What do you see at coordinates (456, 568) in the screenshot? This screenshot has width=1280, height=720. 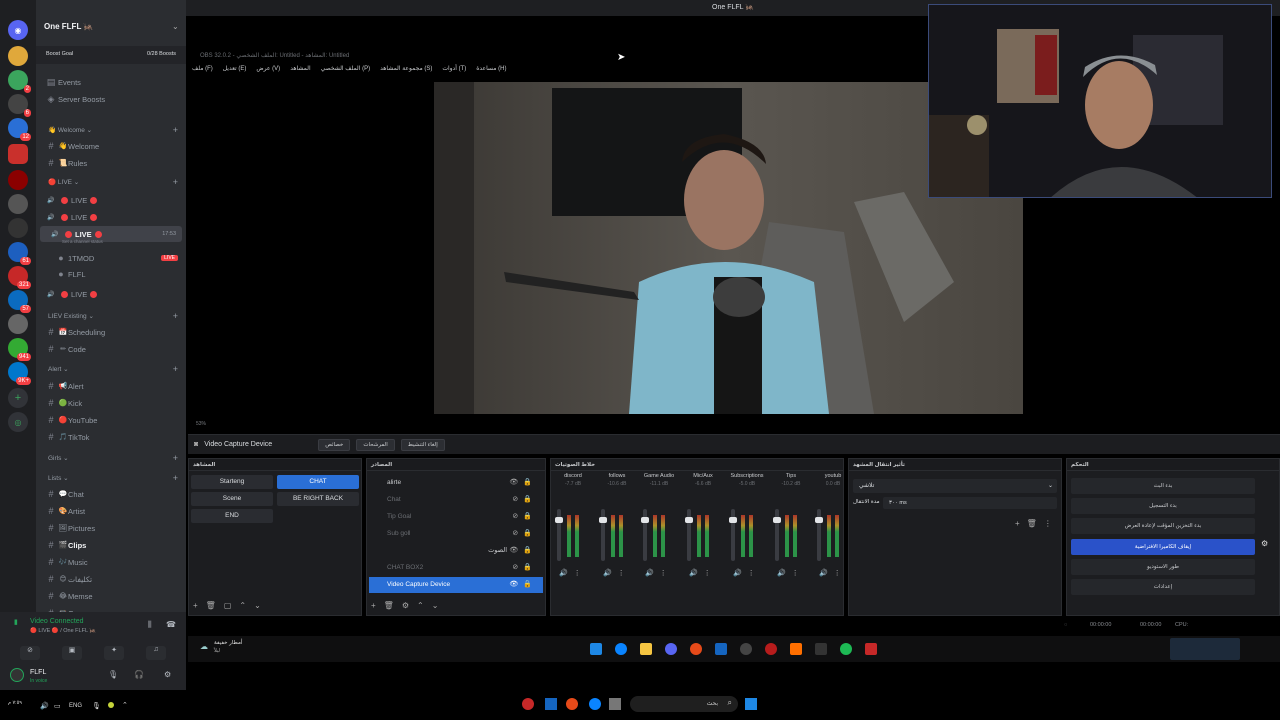 I see `source-item: CHAT BOX2 ⊘🔒` at bounding box center [456, 568].